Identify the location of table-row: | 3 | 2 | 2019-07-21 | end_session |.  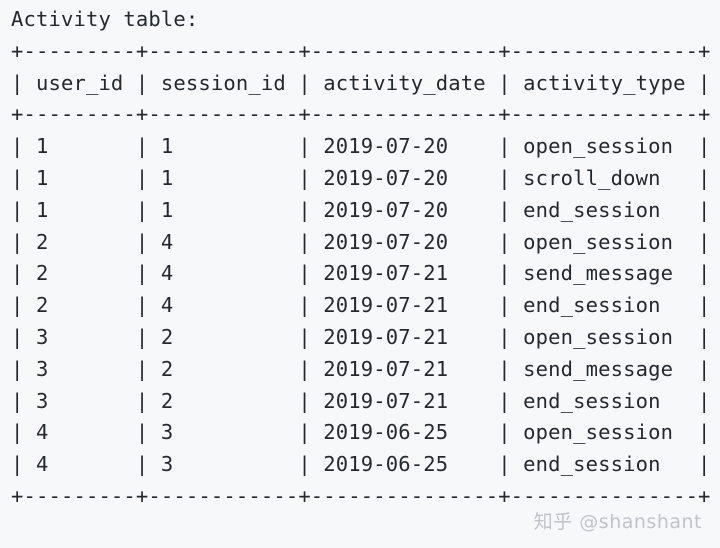
(361, 400).